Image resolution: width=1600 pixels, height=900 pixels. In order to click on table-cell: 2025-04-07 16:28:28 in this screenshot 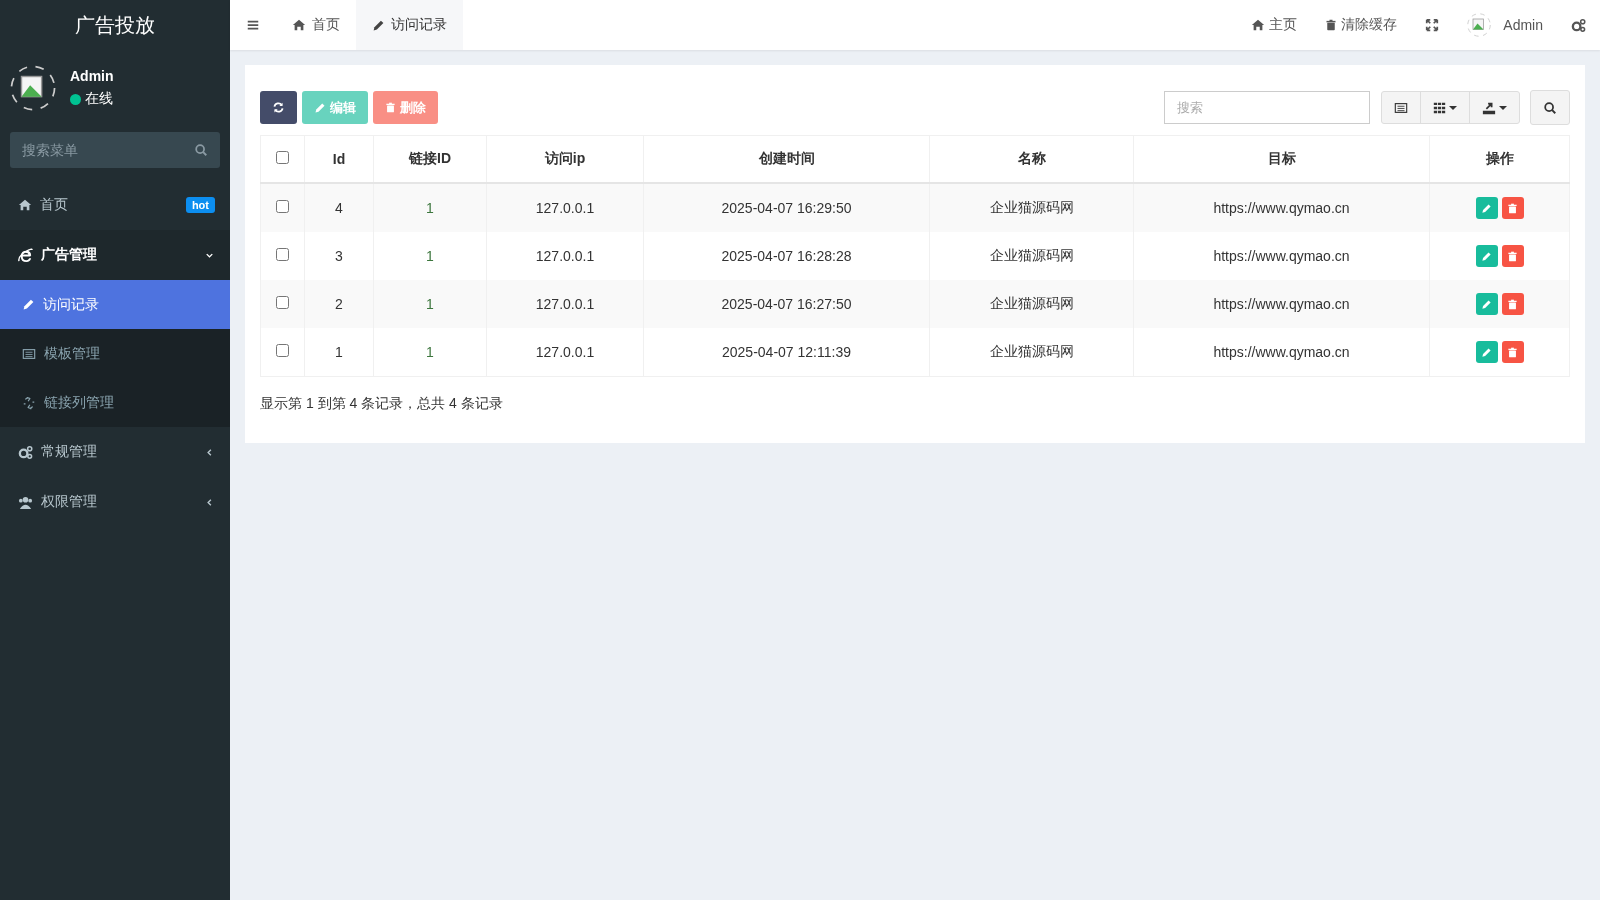, I will do `click(786, 256)`.